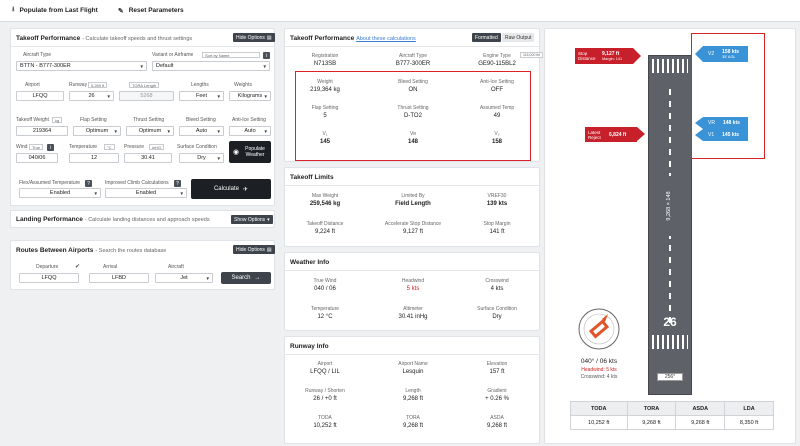 The image size is (800, 446). I want to click on improved-climb-label: Improved Climb Calculations, so click(137, 183).